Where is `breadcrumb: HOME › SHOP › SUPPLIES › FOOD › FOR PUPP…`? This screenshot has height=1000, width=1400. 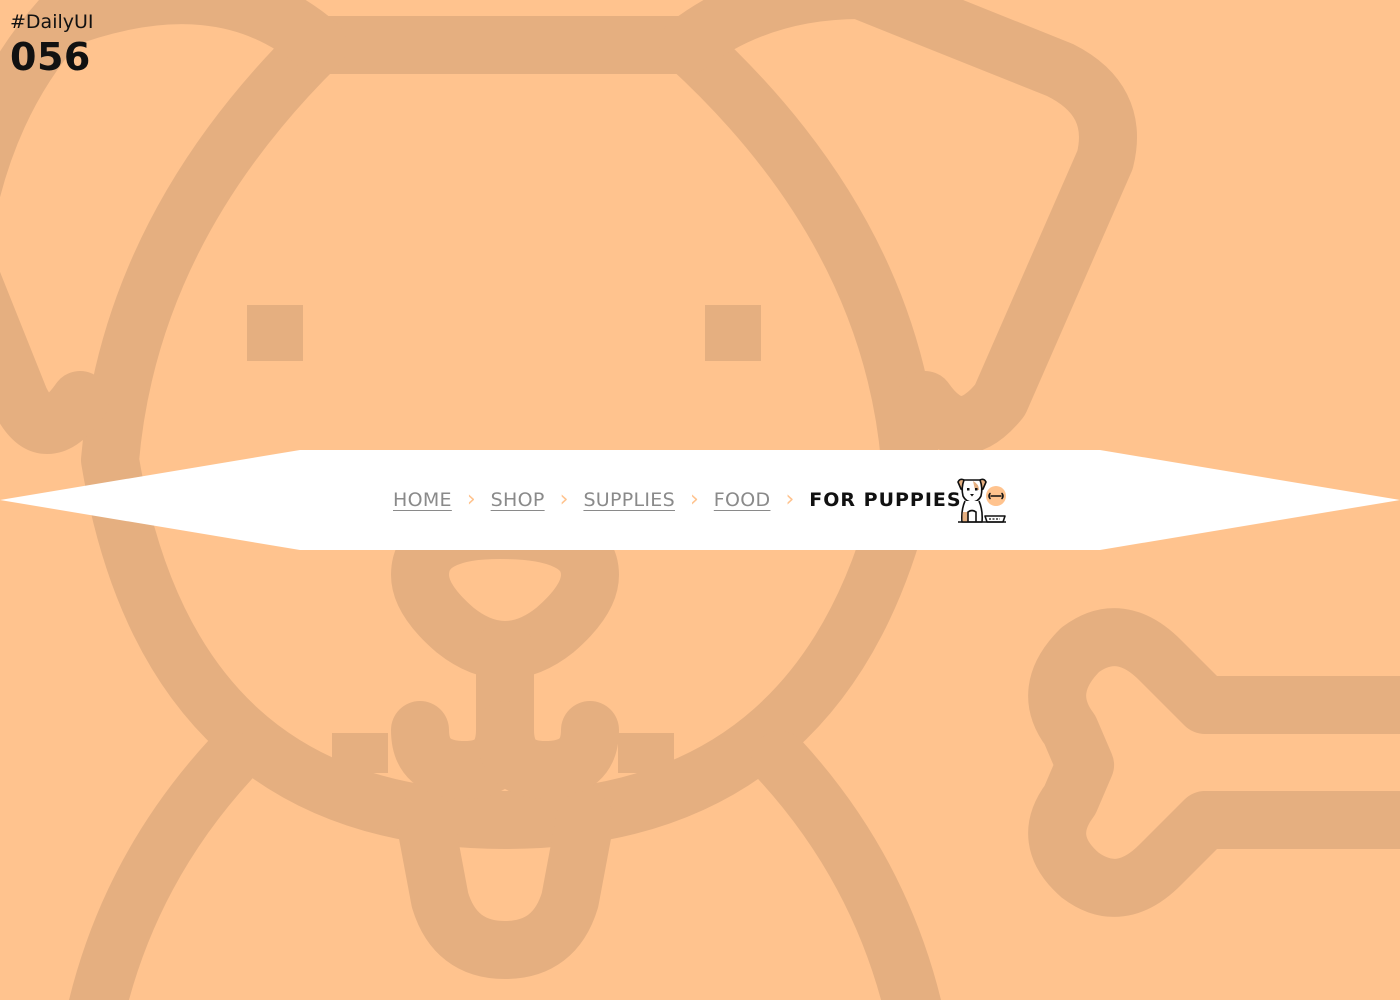 breadcrumb: HOME › SHOP › SUPPLIES › FOOD › FOR PUPP… is located at coordinates (677, 500).